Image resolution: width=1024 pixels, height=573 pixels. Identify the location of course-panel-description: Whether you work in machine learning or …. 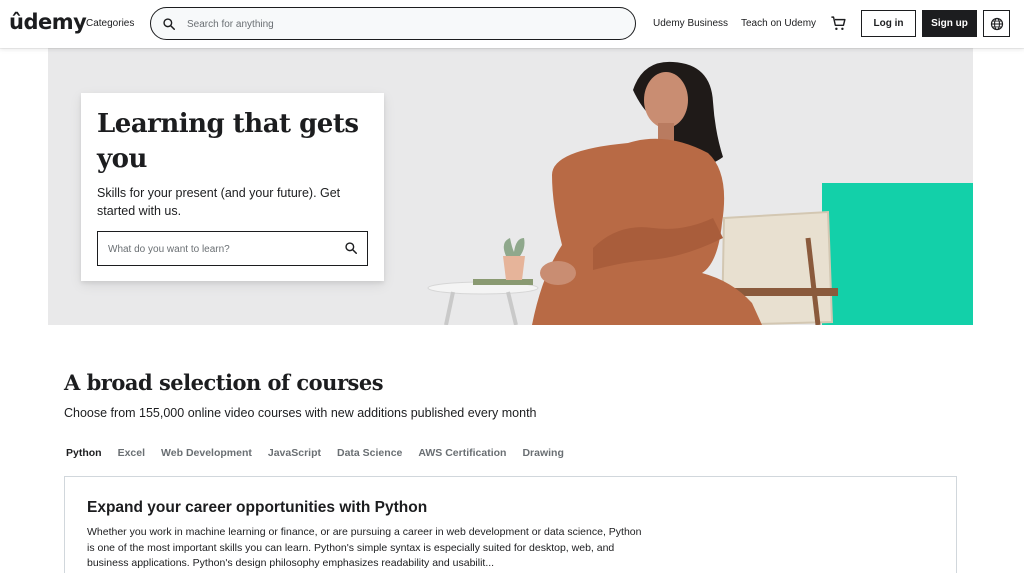
(364, 547).